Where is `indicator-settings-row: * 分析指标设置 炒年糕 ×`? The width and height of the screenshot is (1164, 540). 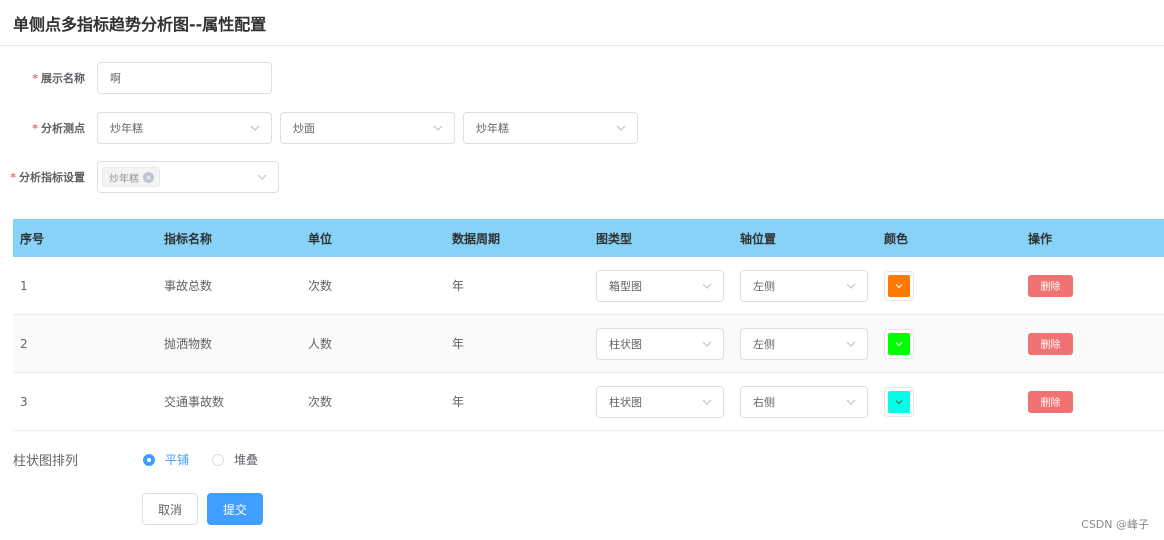 indicator-settings-row: * 分析指标设置 炒年糕 × is located at coordinates (139, 177).